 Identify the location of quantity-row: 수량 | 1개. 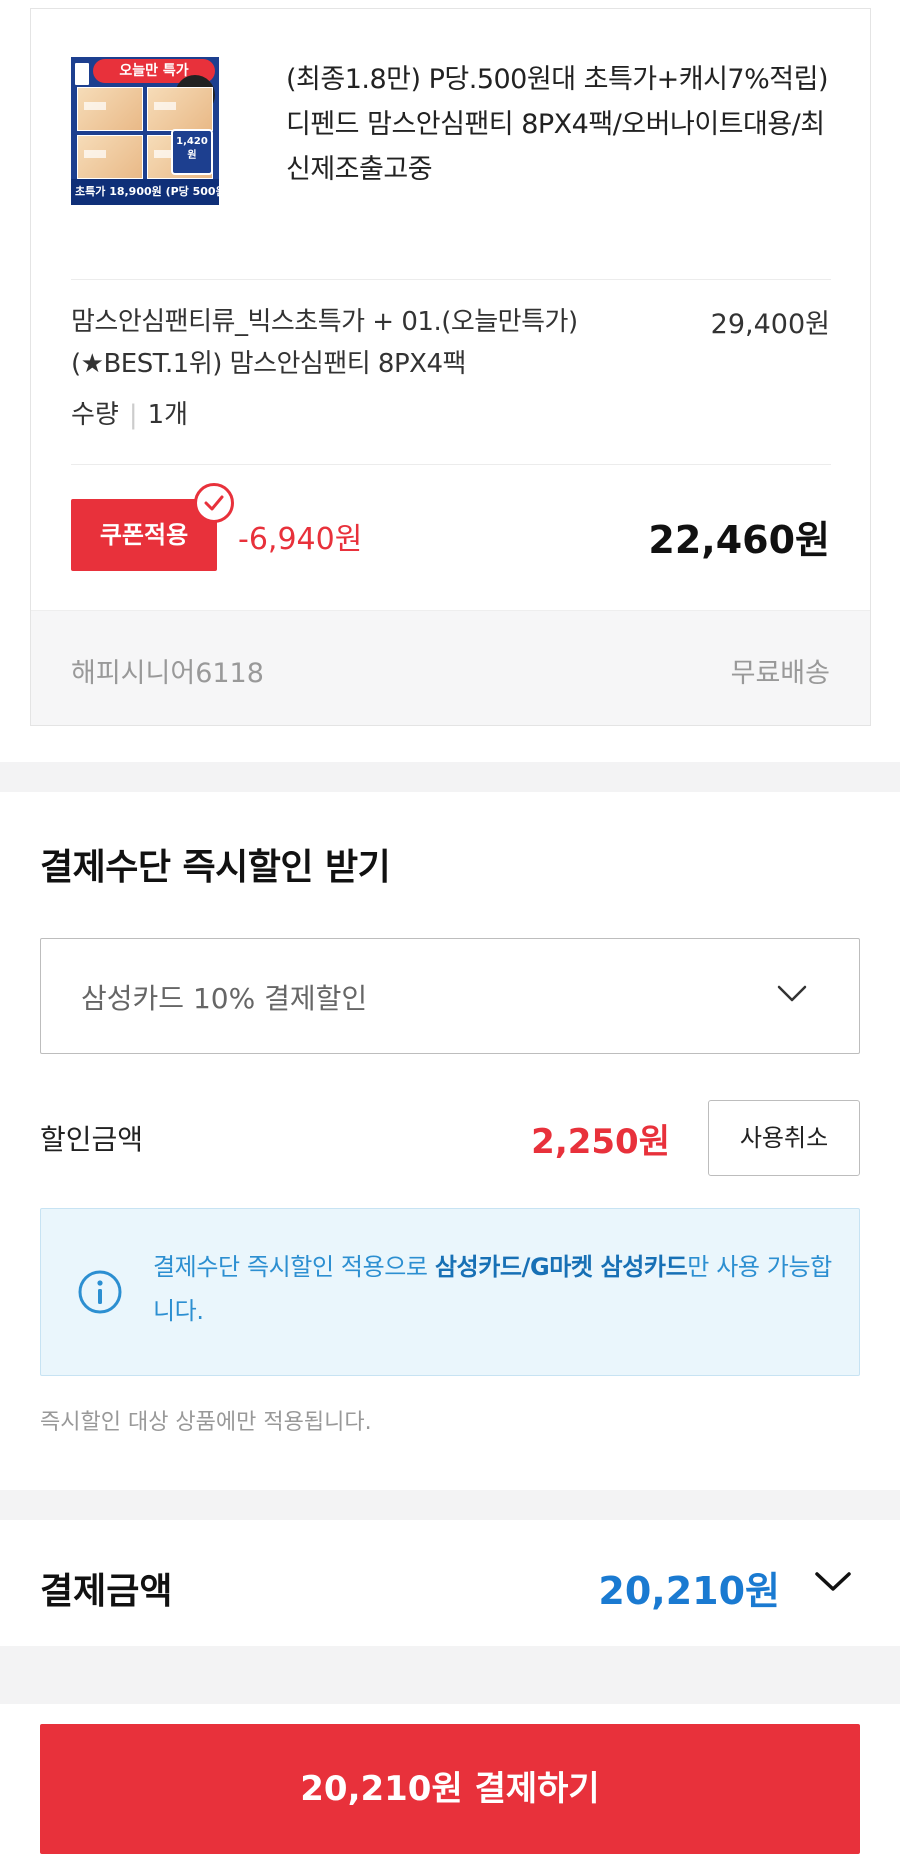
(129, 412).